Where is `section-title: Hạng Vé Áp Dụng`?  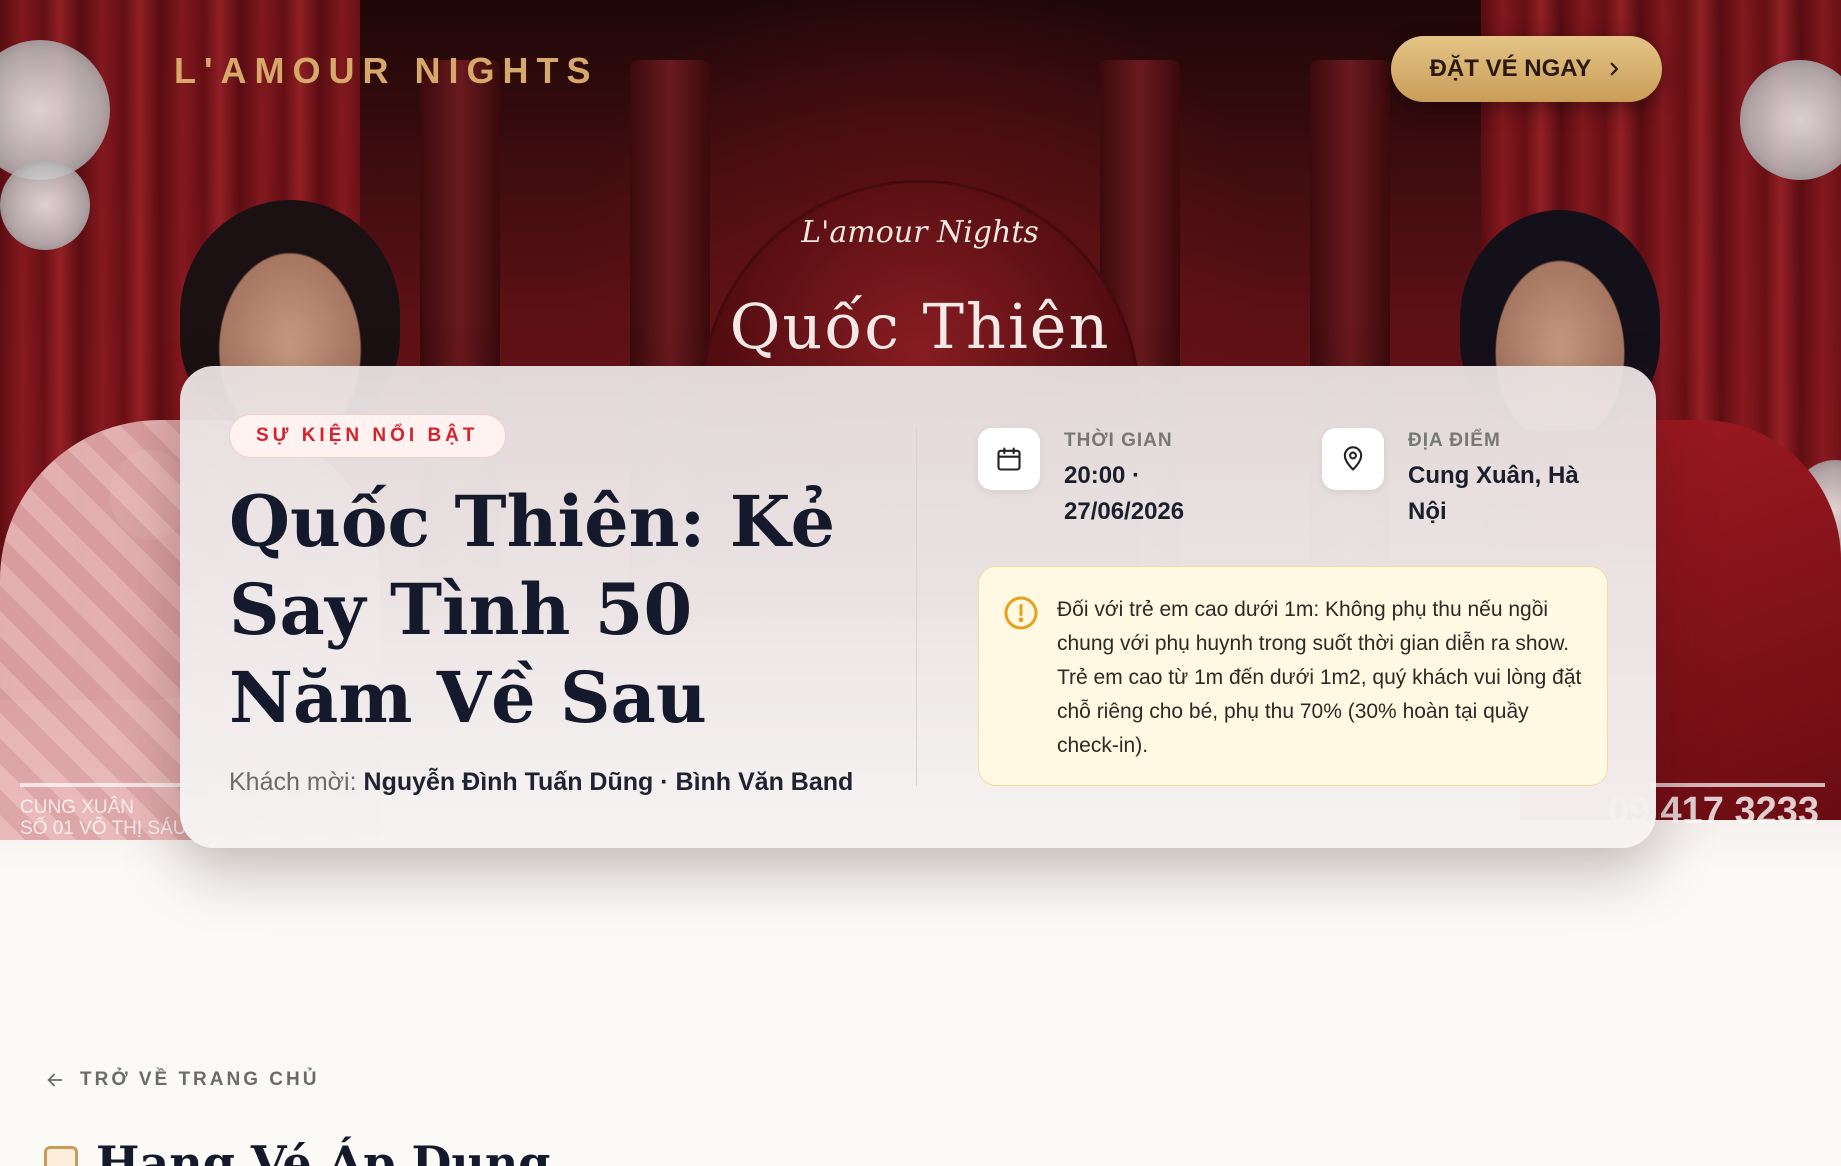
section-title: Hạng Vé Áp Dụng is located at coordinates (323, 1151).